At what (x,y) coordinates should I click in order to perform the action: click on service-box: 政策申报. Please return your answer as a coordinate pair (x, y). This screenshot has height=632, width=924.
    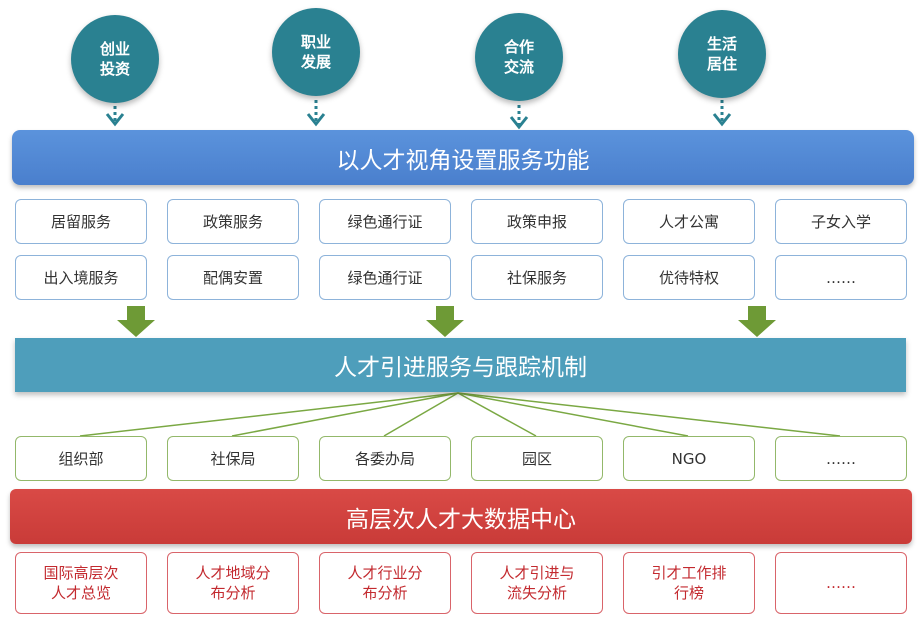
    Looking at the image, I should click on (537, 221).